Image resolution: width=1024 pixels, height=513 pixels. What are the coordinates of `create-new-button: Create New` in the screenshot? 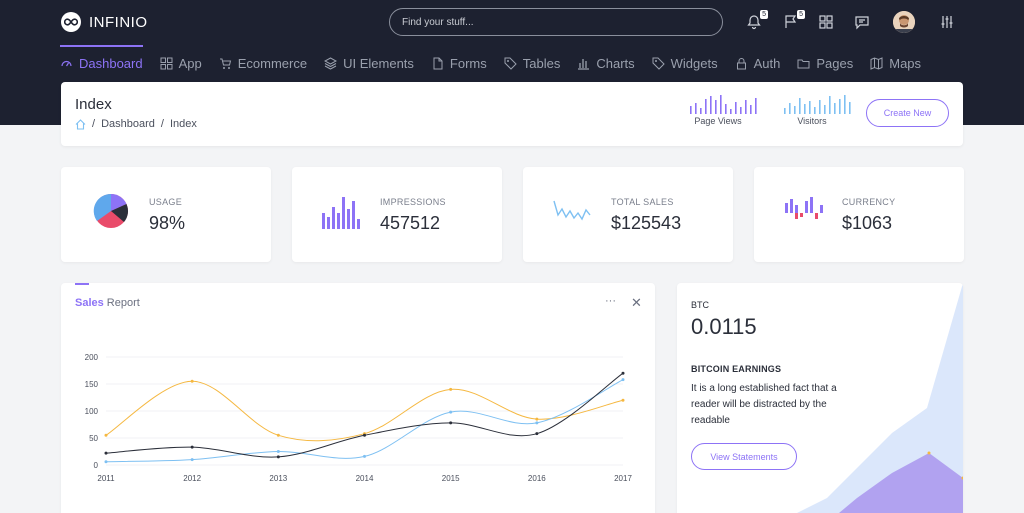 It's located at (907, 113).